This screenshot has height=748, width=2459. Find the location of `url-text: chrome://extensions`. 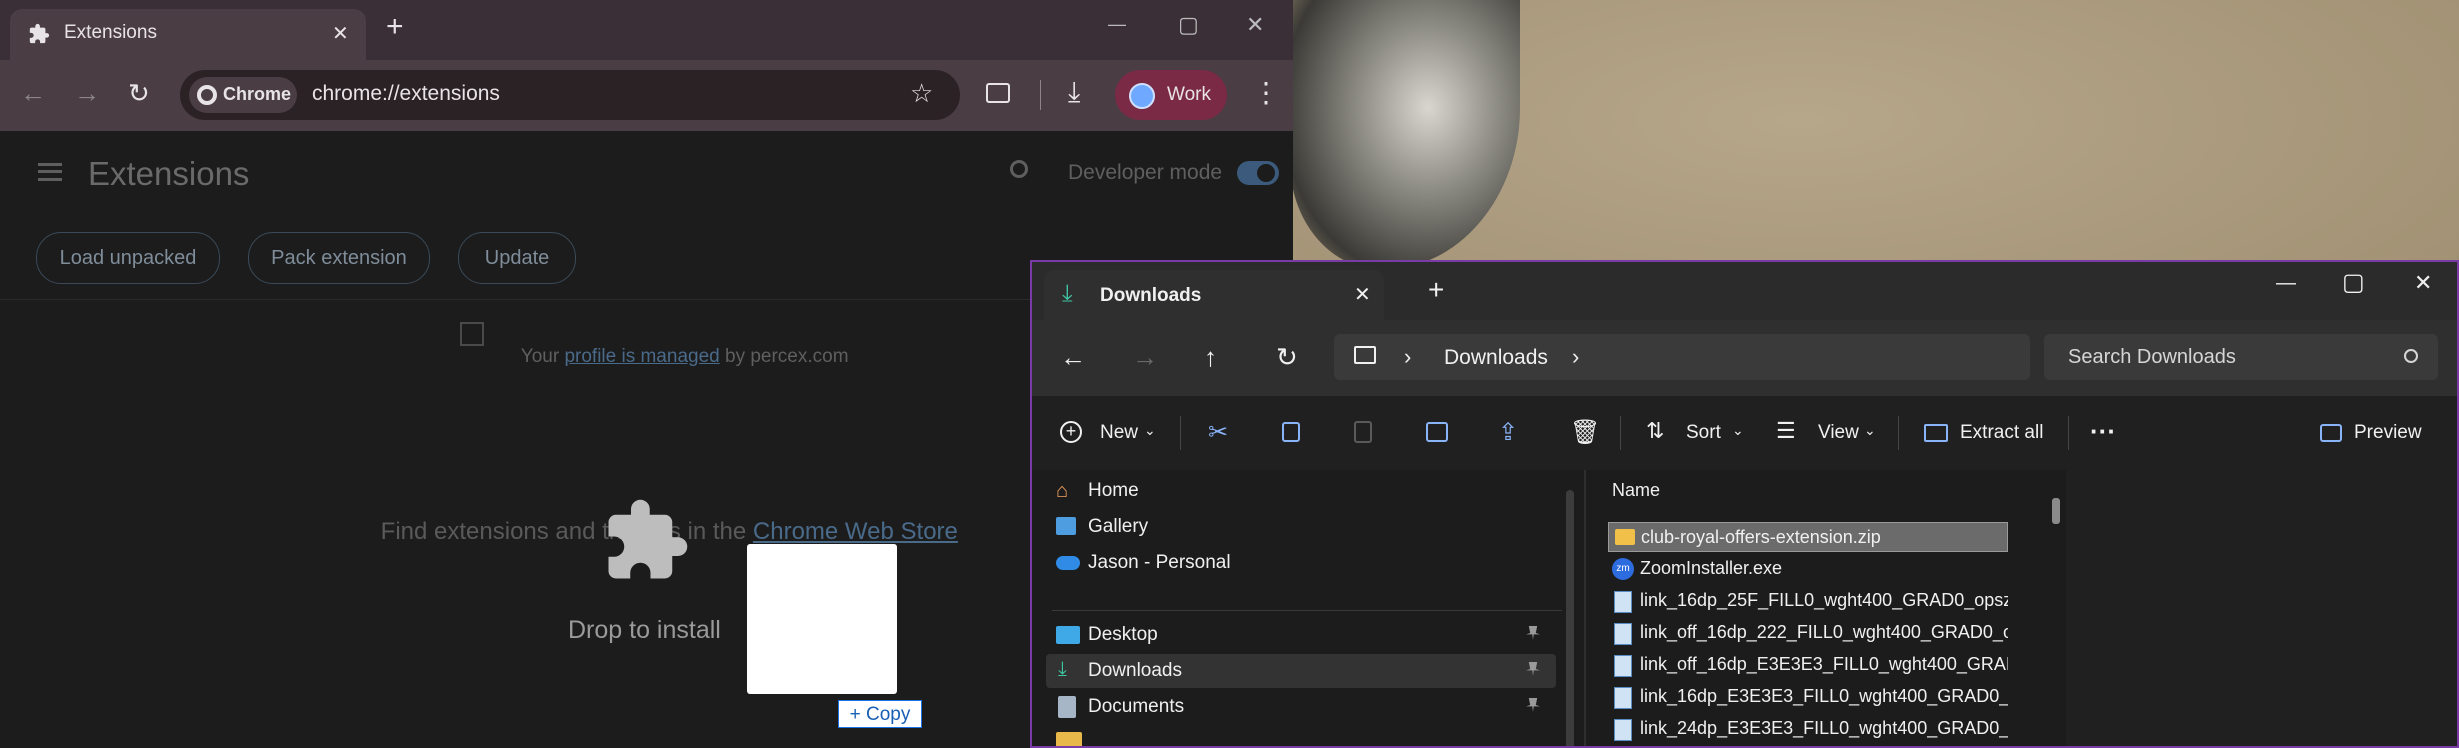

url-text: chrome://extensions is located at coordinates (406, 94).